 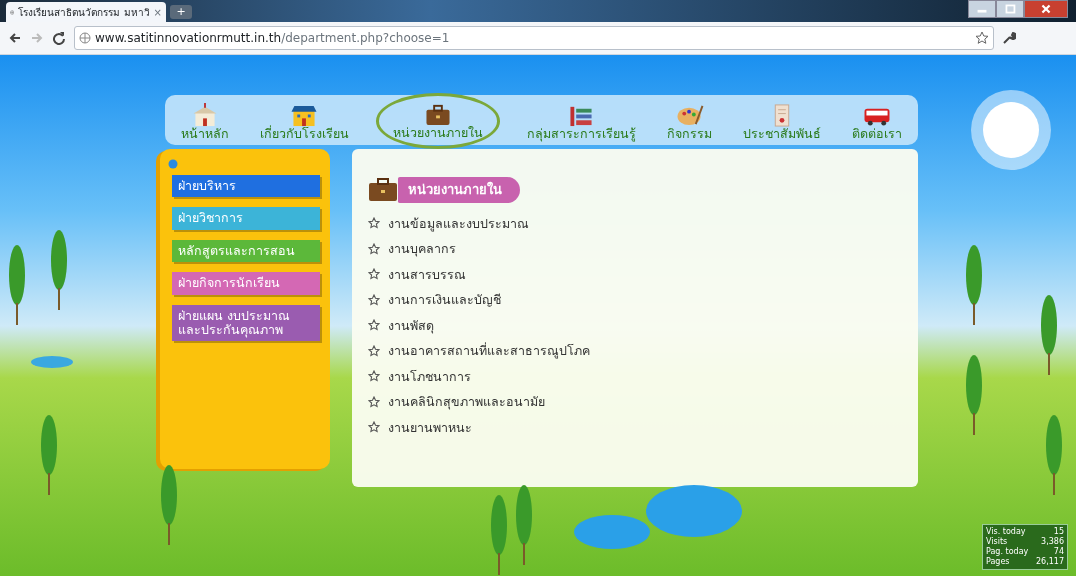 What do you see at coordinates (204, 122) in the screenshot?
I see `nav-item: หน้าหลัก` at bounding box center [204, 122].